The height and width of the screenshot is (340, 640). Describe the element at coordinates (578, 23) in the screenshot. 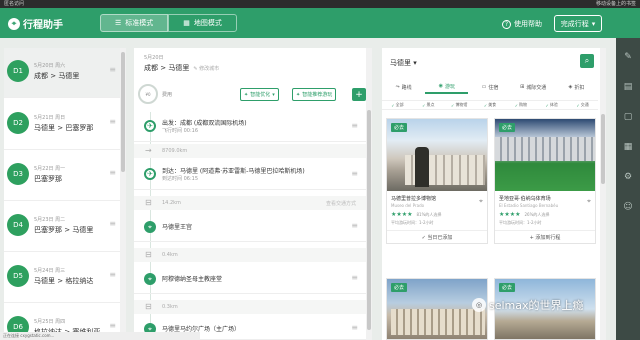

I see `finish-trip-button: 完成行程 ▾` at that location.